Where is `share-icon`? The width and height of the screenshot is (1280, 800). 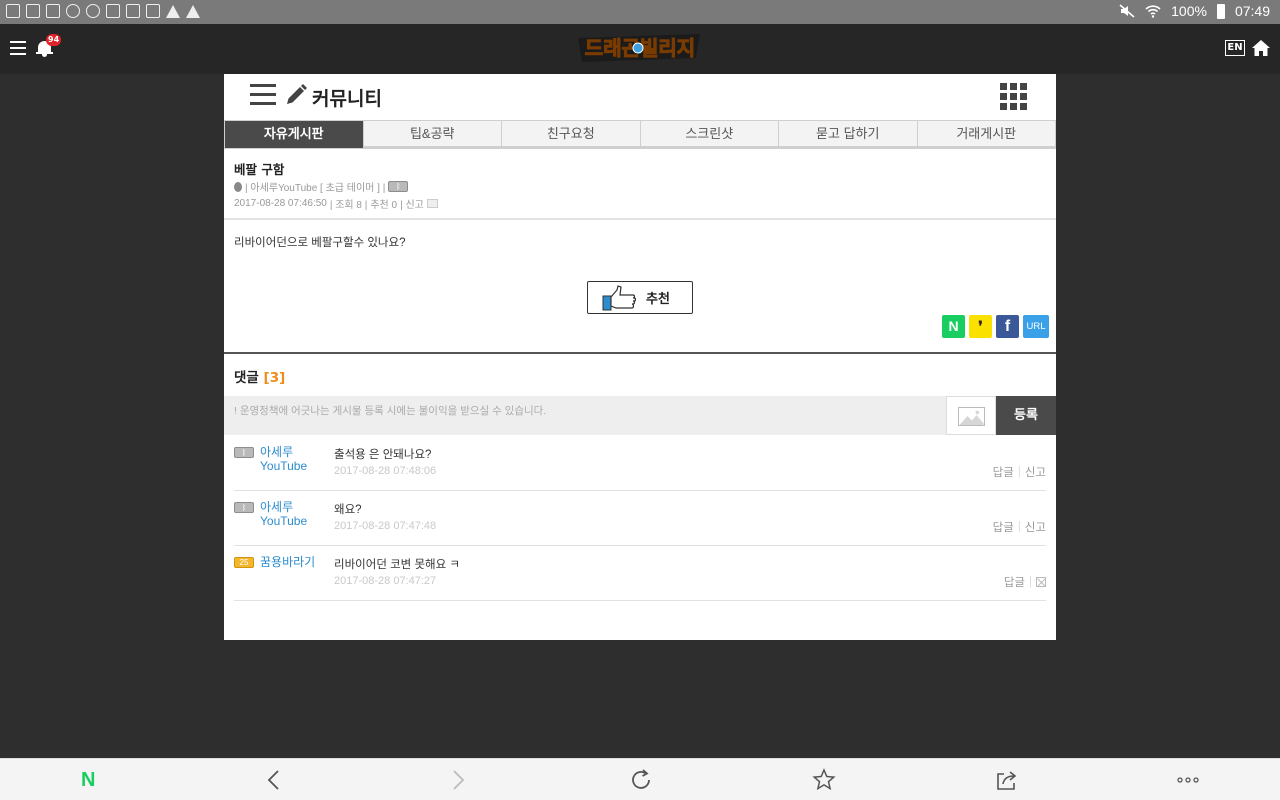
share-icon is located at coordinates (1007, 780).